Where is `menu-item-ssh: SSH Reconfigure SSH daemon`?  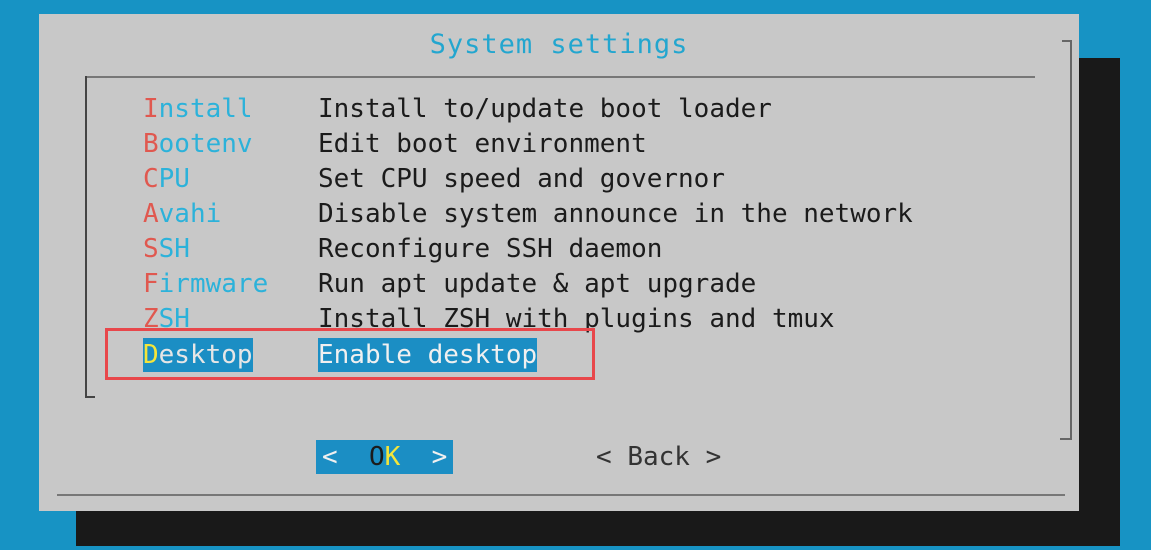
menu-item-ssh: SSH Reconfigure SSH daemon is located at coordinates (402, 249).